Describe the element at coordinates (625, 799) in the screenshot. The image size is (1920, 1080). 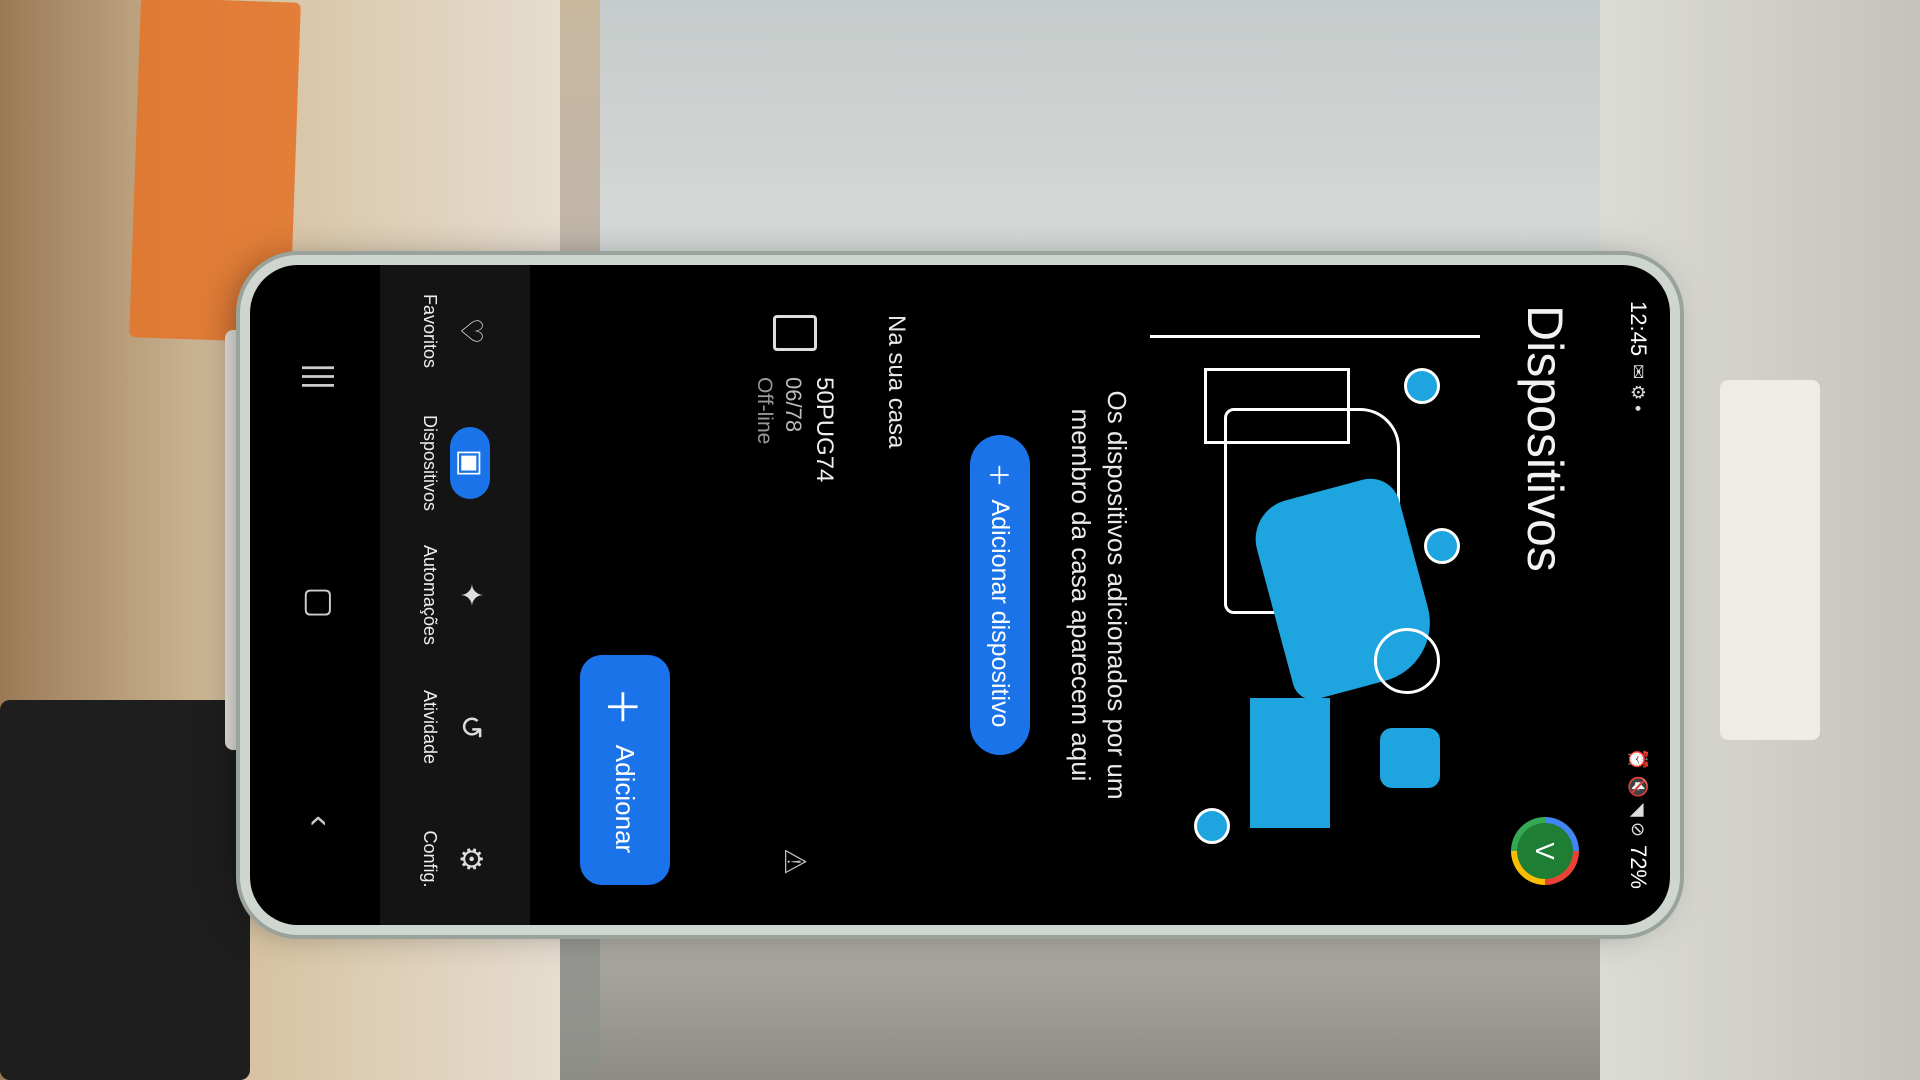
I see `fab-label: Adicionar` at that location.